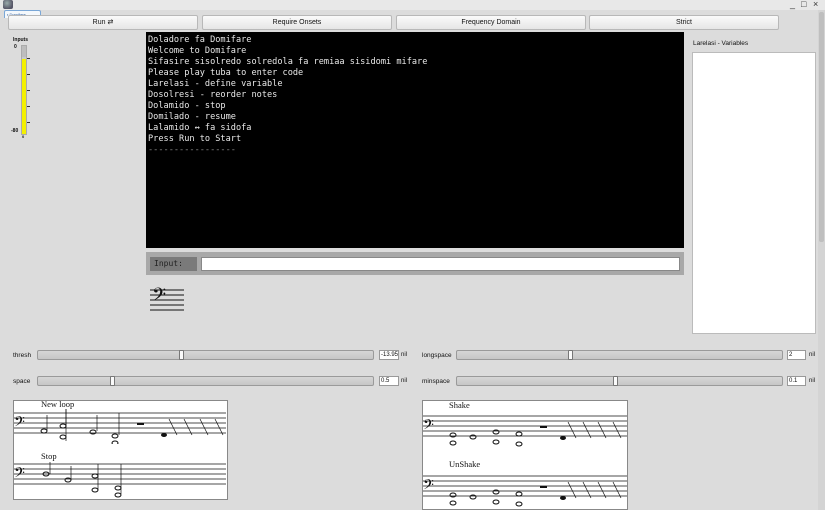 This screenshot has width=825, height=510. I want to click on meter-top-label: 0, so click(15, 47).